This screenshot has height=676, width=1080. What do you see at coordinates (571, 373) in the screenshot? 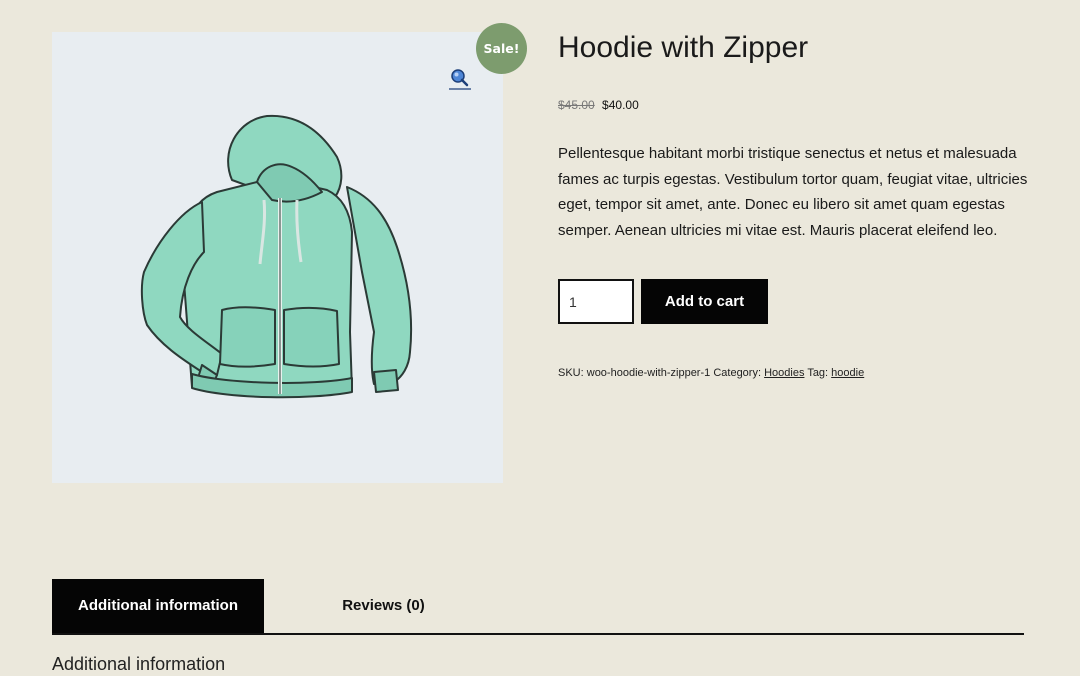
I see `sku-label: SKU:` at bounding box center [571, 373].